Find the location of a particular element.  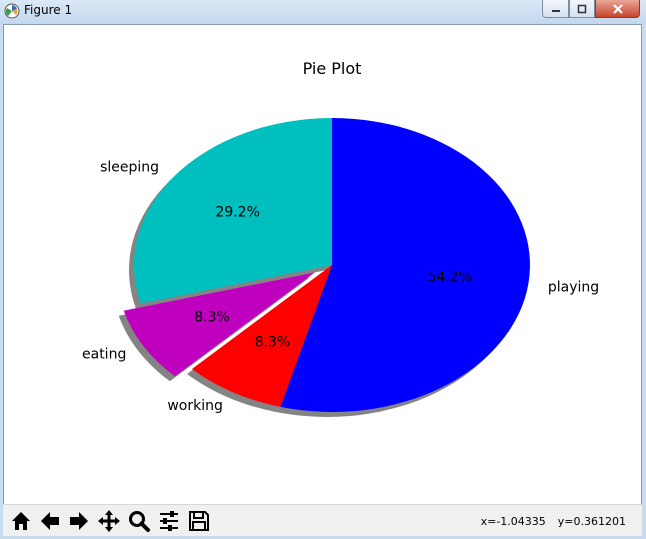

close-icon is located at coordinates (617, 8).